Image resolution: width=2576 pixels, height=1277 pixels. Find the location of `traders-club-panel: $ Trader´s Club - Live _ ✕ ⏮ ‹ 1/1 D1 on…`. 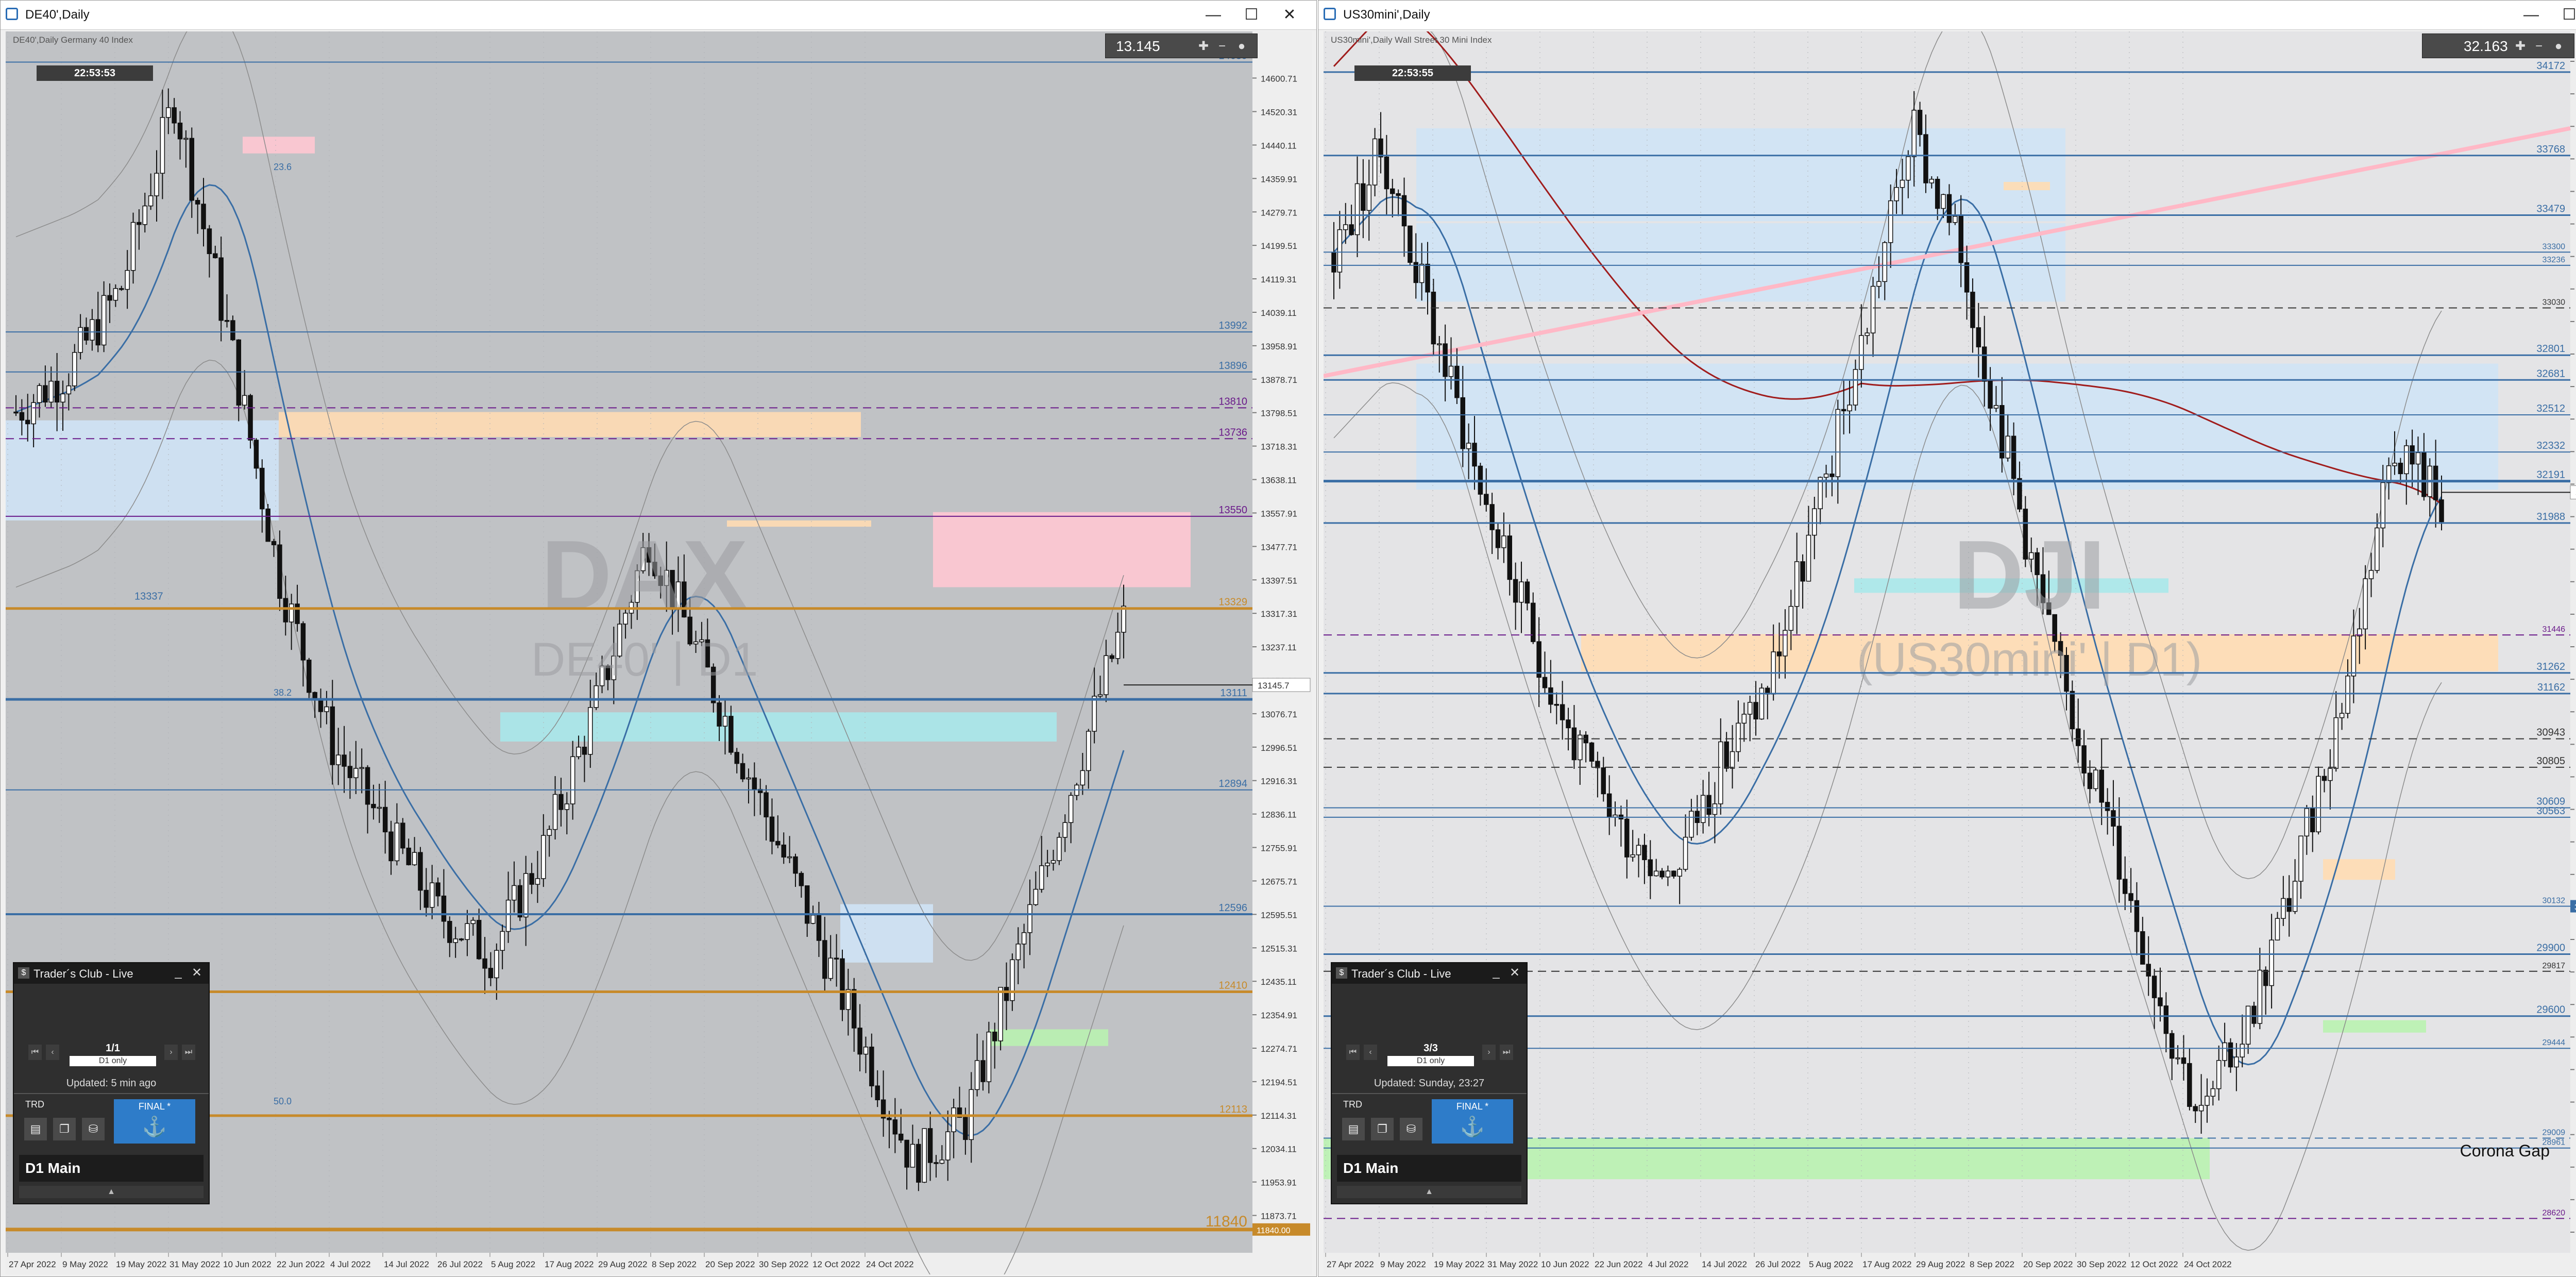

traders-club-panel: $ Trader´s Club - Live _ ✕ ⏮ ‹ 1/1 D1 on… is located at coordinates (111, 1083).